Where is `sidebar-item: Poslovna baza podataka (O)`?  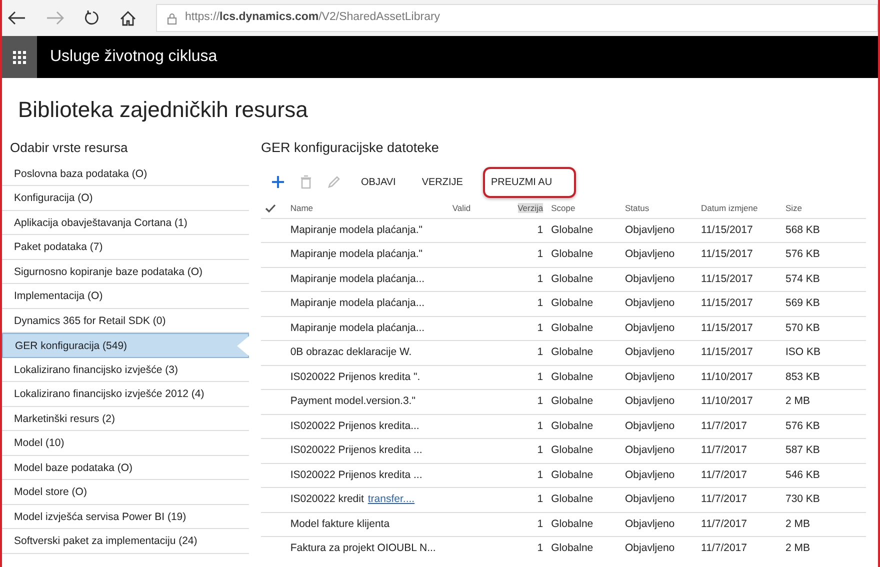
sidebar-item: Poslovna baza podataka (O) is located at coordinates (125, 174).